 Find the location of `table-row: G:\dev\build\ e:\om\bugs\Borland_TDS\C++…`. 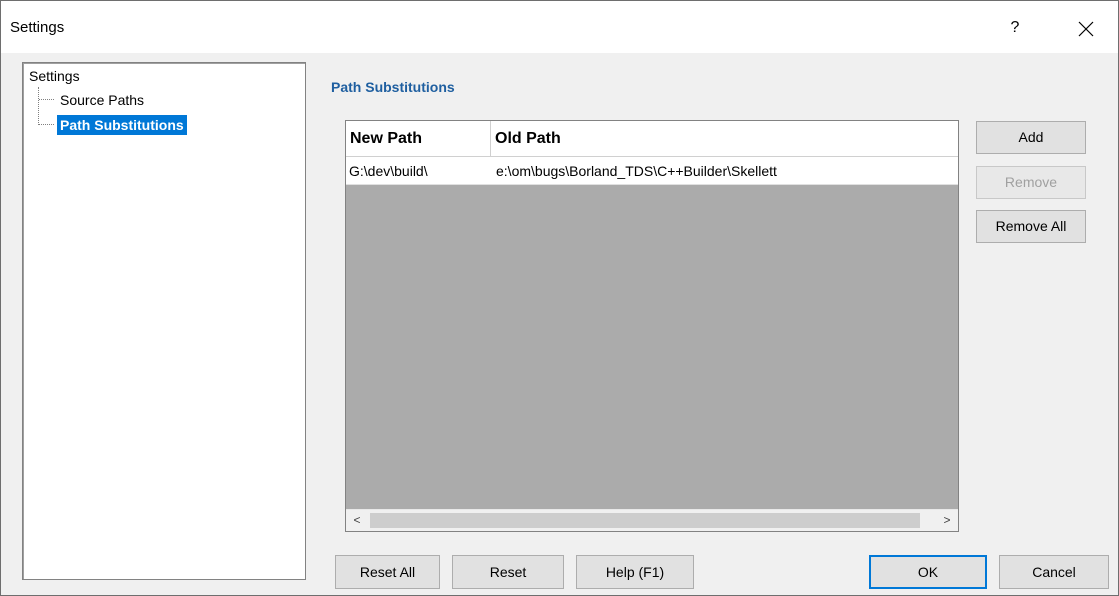

table-row: G:\dev\build\ e:\om\bugs\Borland_TDS\C++… is located at coordinates (652, 171).